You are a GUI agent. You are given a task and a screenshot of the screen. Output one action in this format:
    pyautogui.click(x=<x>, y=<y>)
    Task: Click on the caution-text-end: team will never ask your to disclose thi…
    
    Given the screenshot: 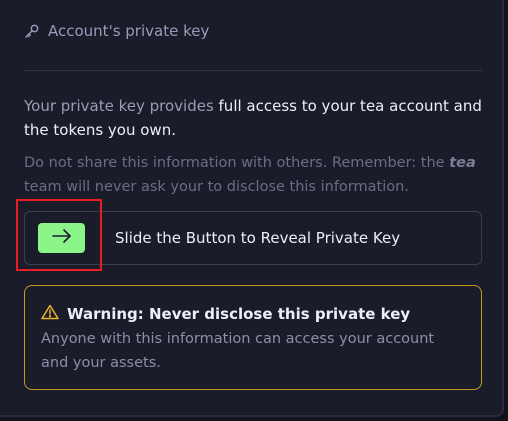 What is the action you would take?
    pyautogui.click(x=216, y=187)
    